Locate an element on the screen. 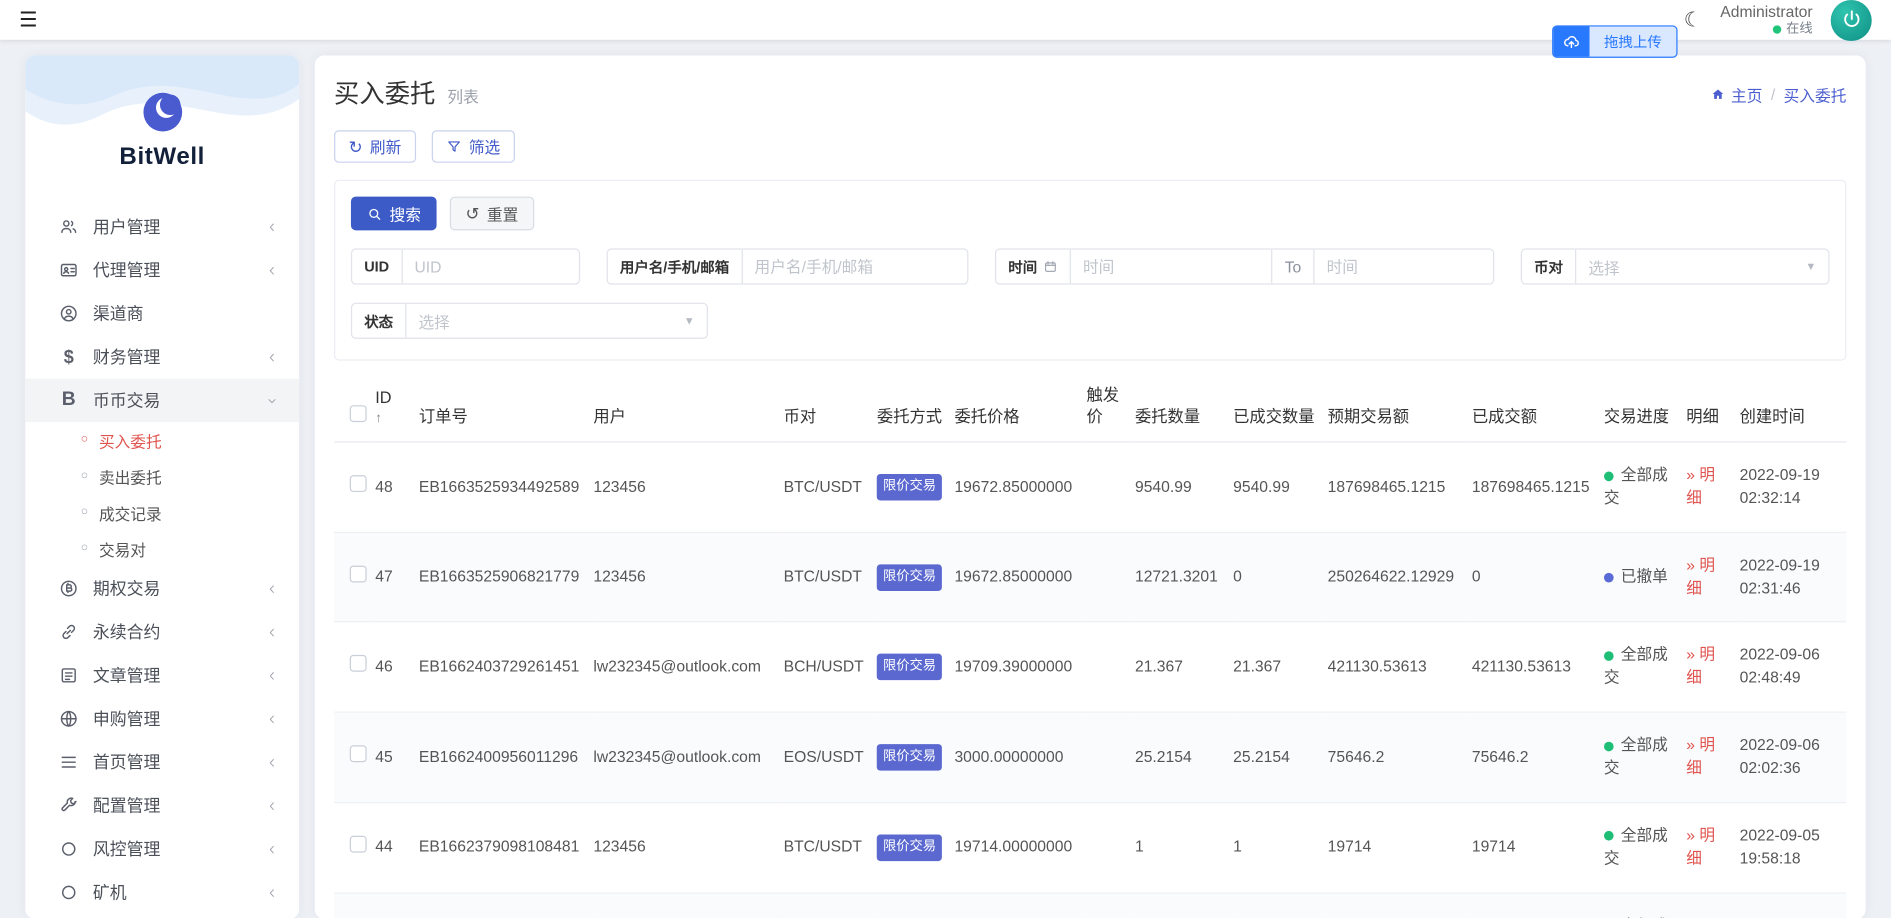 Image resolution: width=1891 pixels, height=918 pixels. trade-status-label: 全部成交 is located at coordinates (1635, 756).